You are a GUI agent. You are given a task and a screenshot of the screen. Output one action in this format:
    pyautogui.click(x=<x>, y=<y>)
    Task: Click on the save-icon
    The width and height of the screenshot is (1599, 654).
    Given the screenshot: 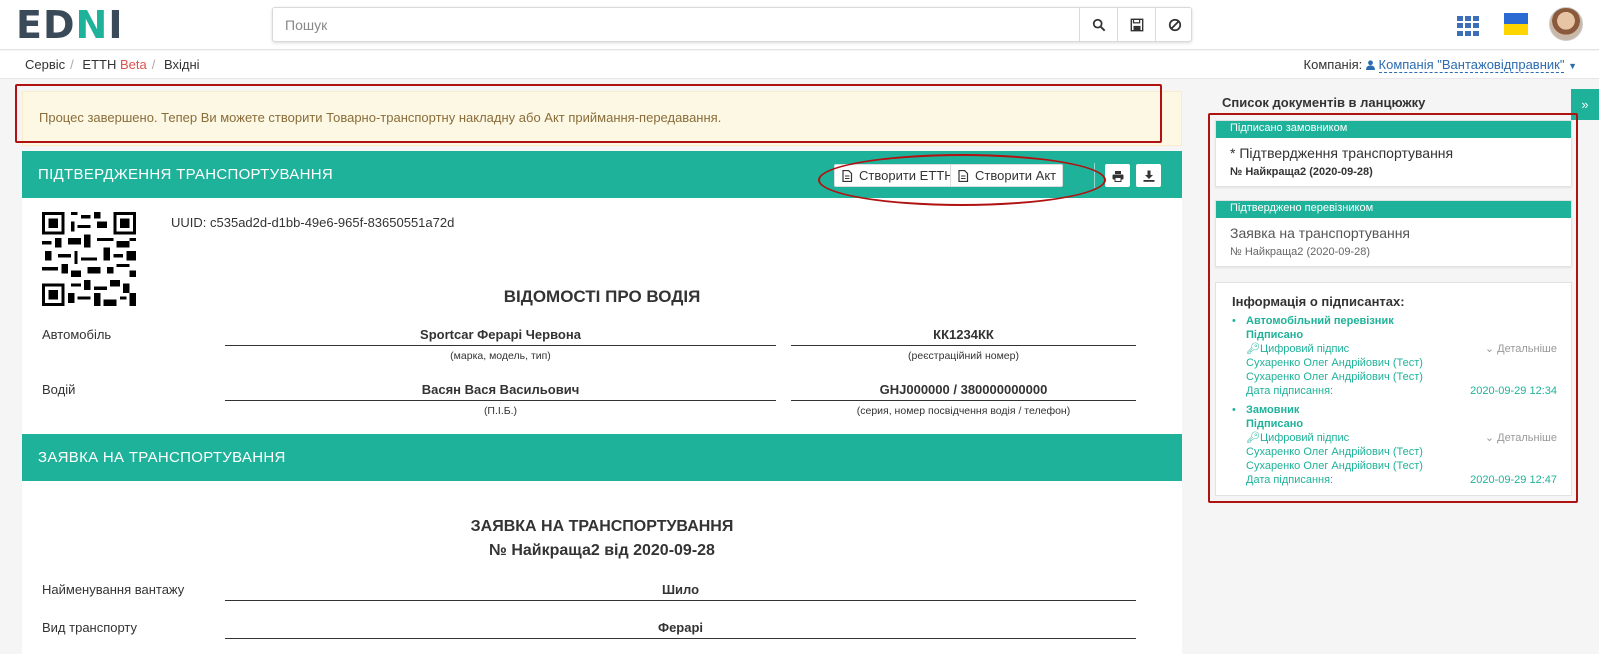 What is the action you would take?
    pyautogui.click(x=1136, y=24)
    